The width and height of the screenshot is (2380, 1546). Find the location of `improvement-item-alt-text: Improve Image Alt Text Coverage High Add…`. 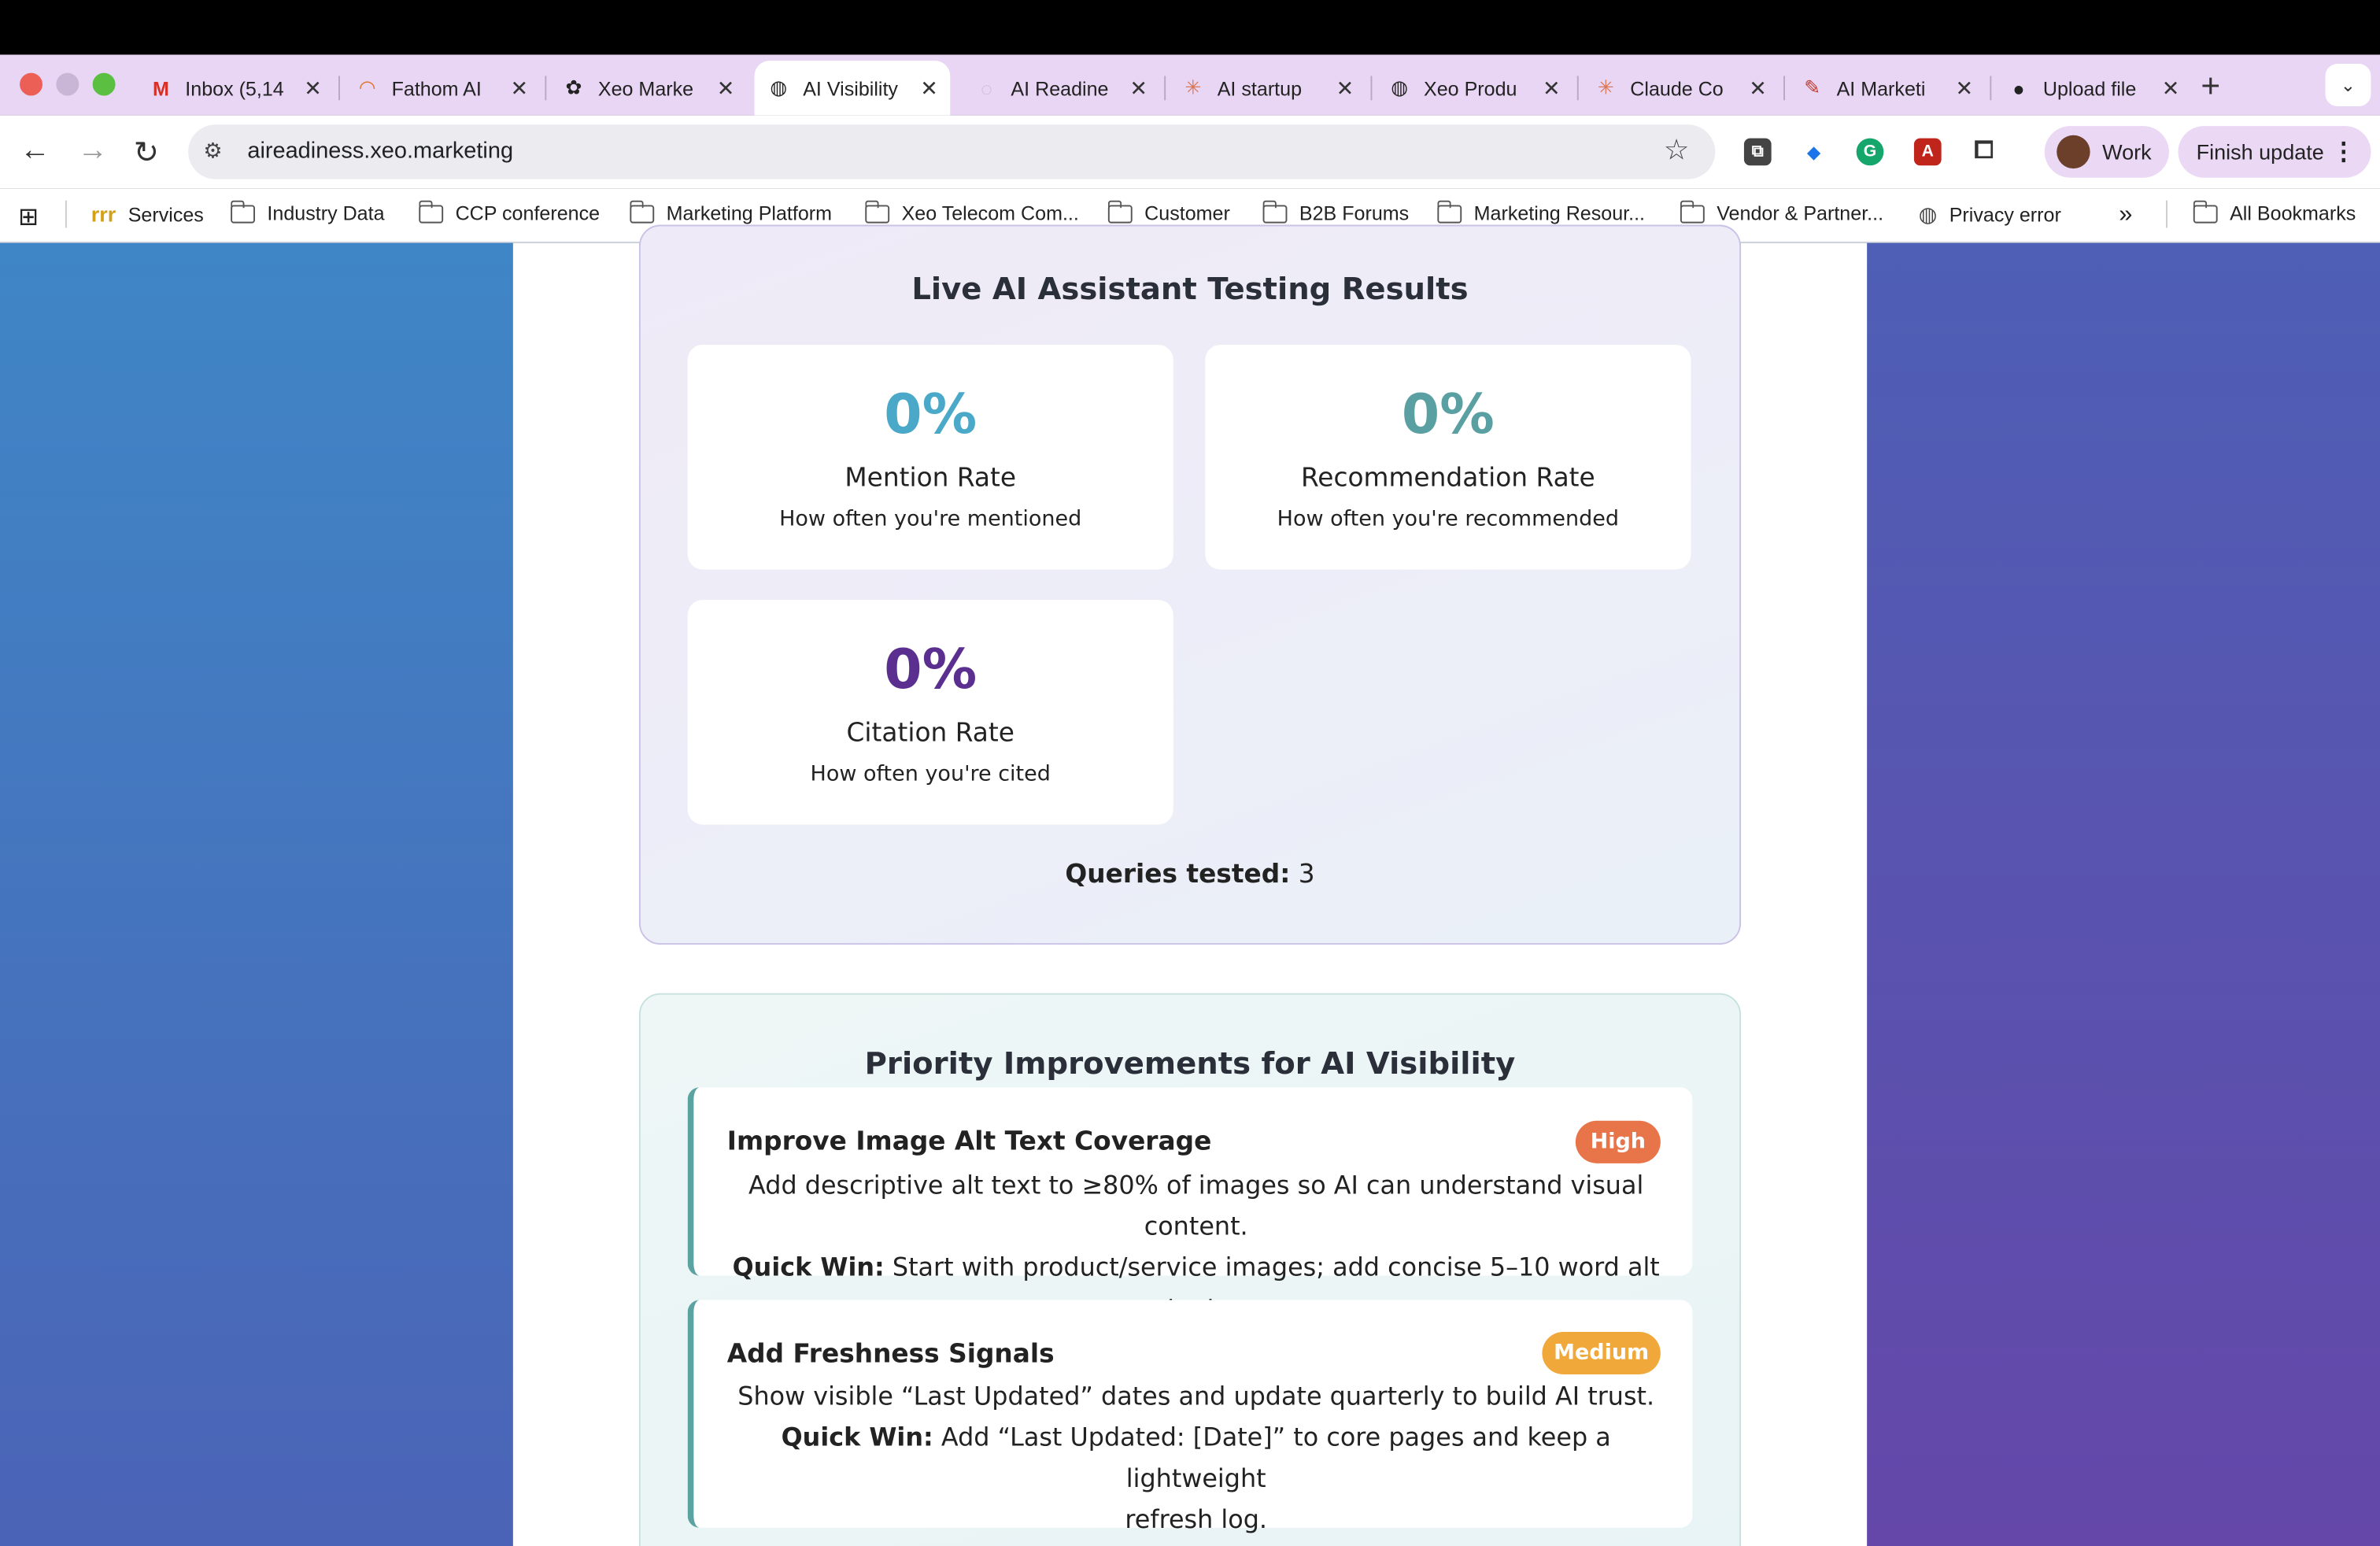

improvement-item-alt-text: Improve Image Alt Text Coverage High Add… is located at coordinates (1190, 1204).